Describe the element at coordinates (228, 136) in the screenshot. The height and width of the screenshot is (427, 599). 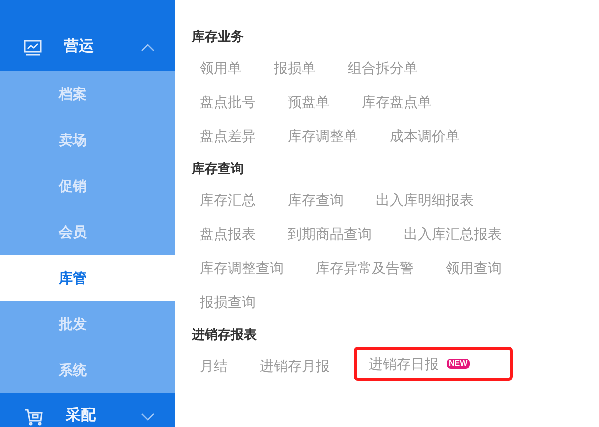
I see `menu-link: 盘点差异` at that location.